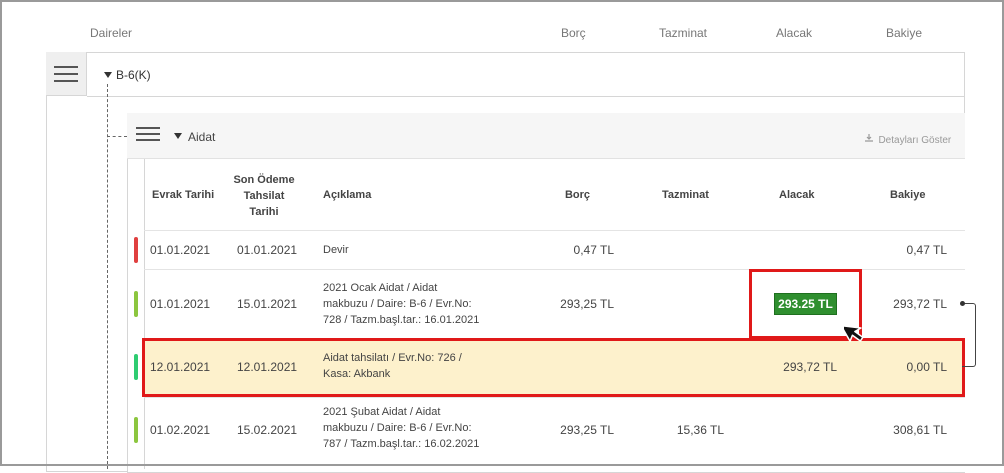 This screenshot has width=1004, height=473. I want to click on cell-son-odeme: 15.01.2021, so click(267, 304).